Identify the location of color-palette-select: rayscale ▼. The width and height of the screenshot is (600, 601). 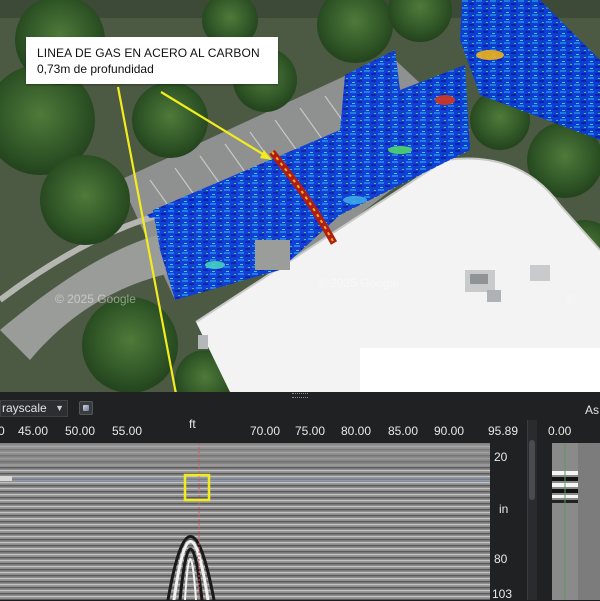
(34, 408).